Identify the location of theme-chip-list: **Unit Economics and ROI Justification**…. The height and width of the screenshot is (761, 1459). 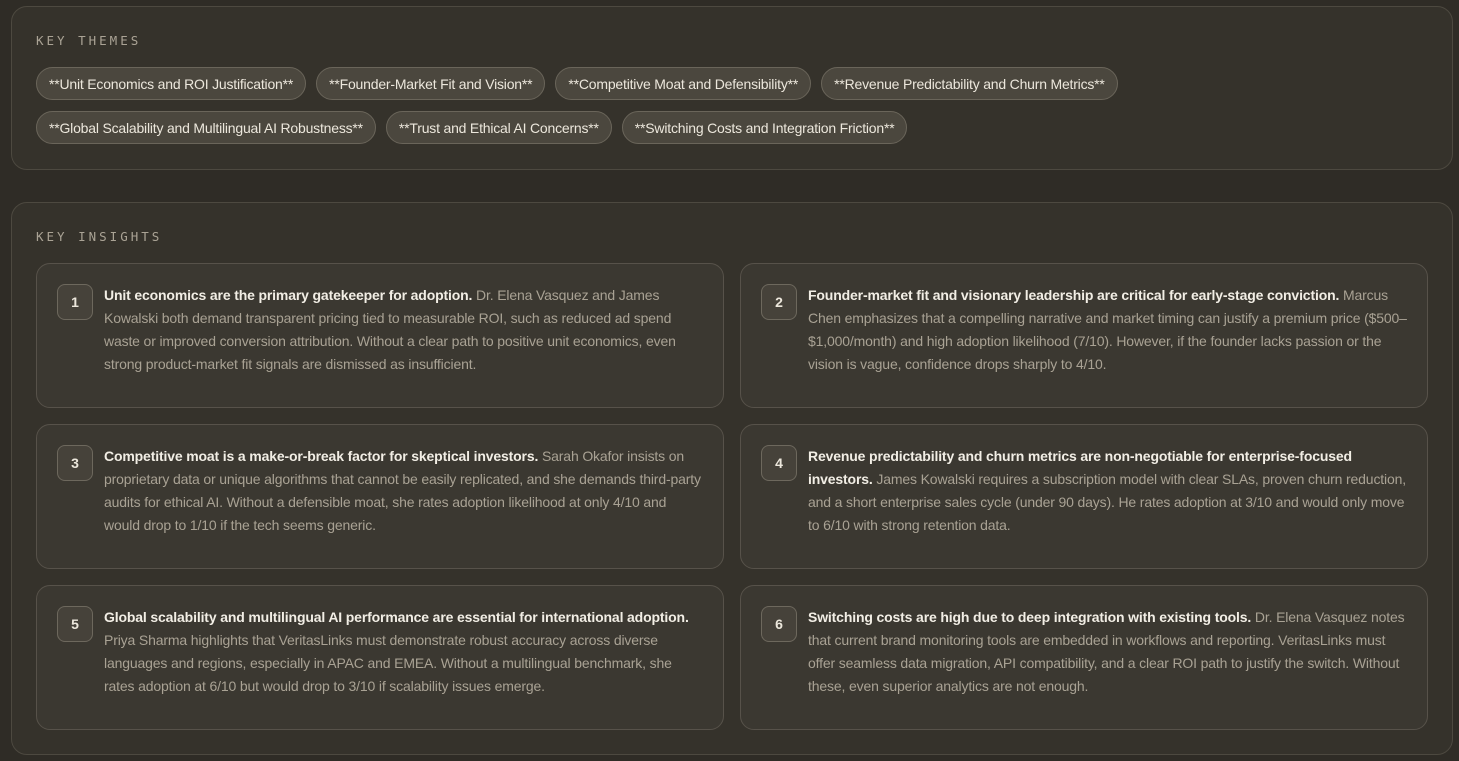
(636, 105).